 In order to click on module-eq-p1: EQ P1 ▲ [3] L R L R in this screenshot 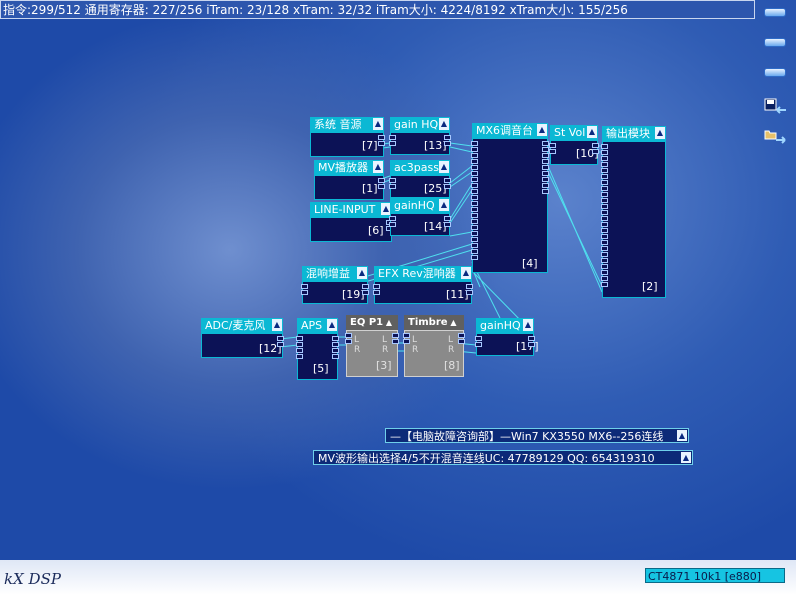, I will do `click(372, 346)`.